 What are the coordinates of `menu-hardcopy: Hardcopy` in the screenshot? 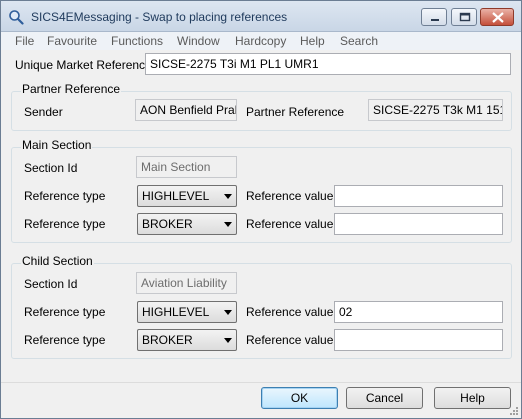 It's located at (260, 41).